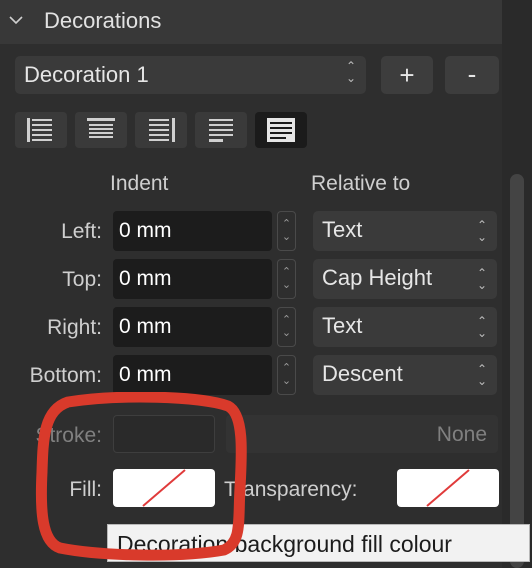 The width and height of the screenshot is (532, 568). I want to click on align-top-icon, so click(221, 130).